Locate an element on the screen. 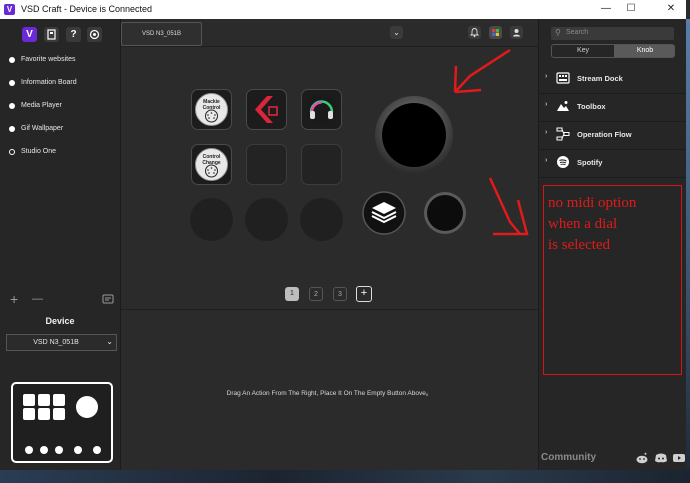  device-tab: VSD N3_051B is located at coordinates (161, 34).